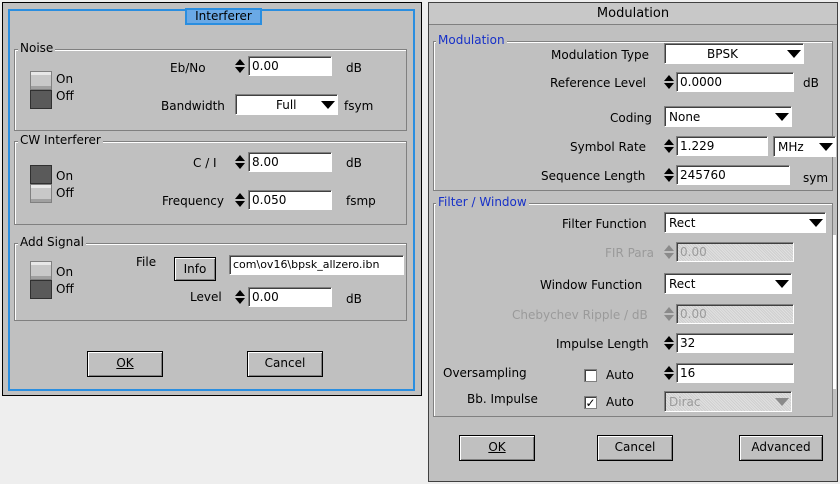 This screenshot has width=840, height=484. Describe the element at coordinates (728, 116) in the screenshot. I see `coding-select: None` at that location.